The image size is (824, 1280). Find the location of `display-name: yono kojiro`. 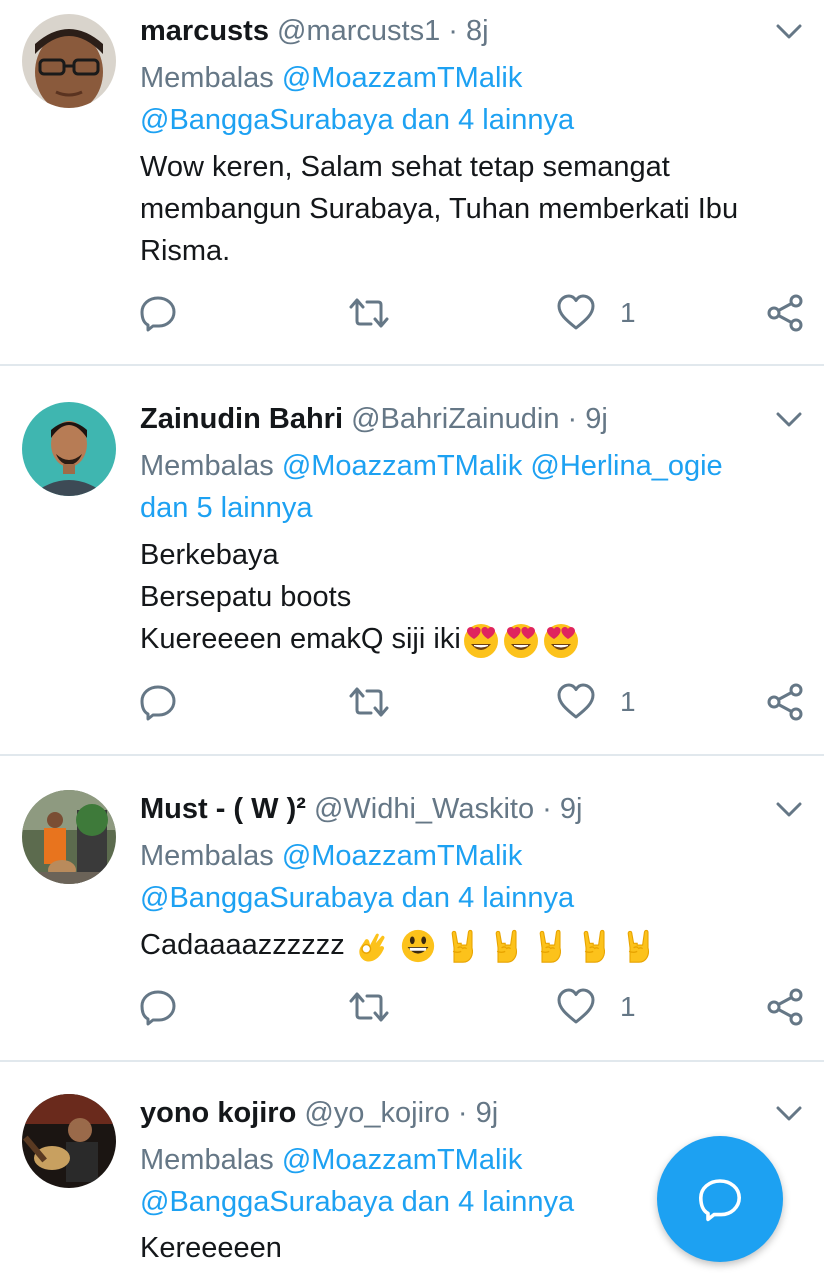

display-name: yono kojiro is located at coordinates (218, 1113).